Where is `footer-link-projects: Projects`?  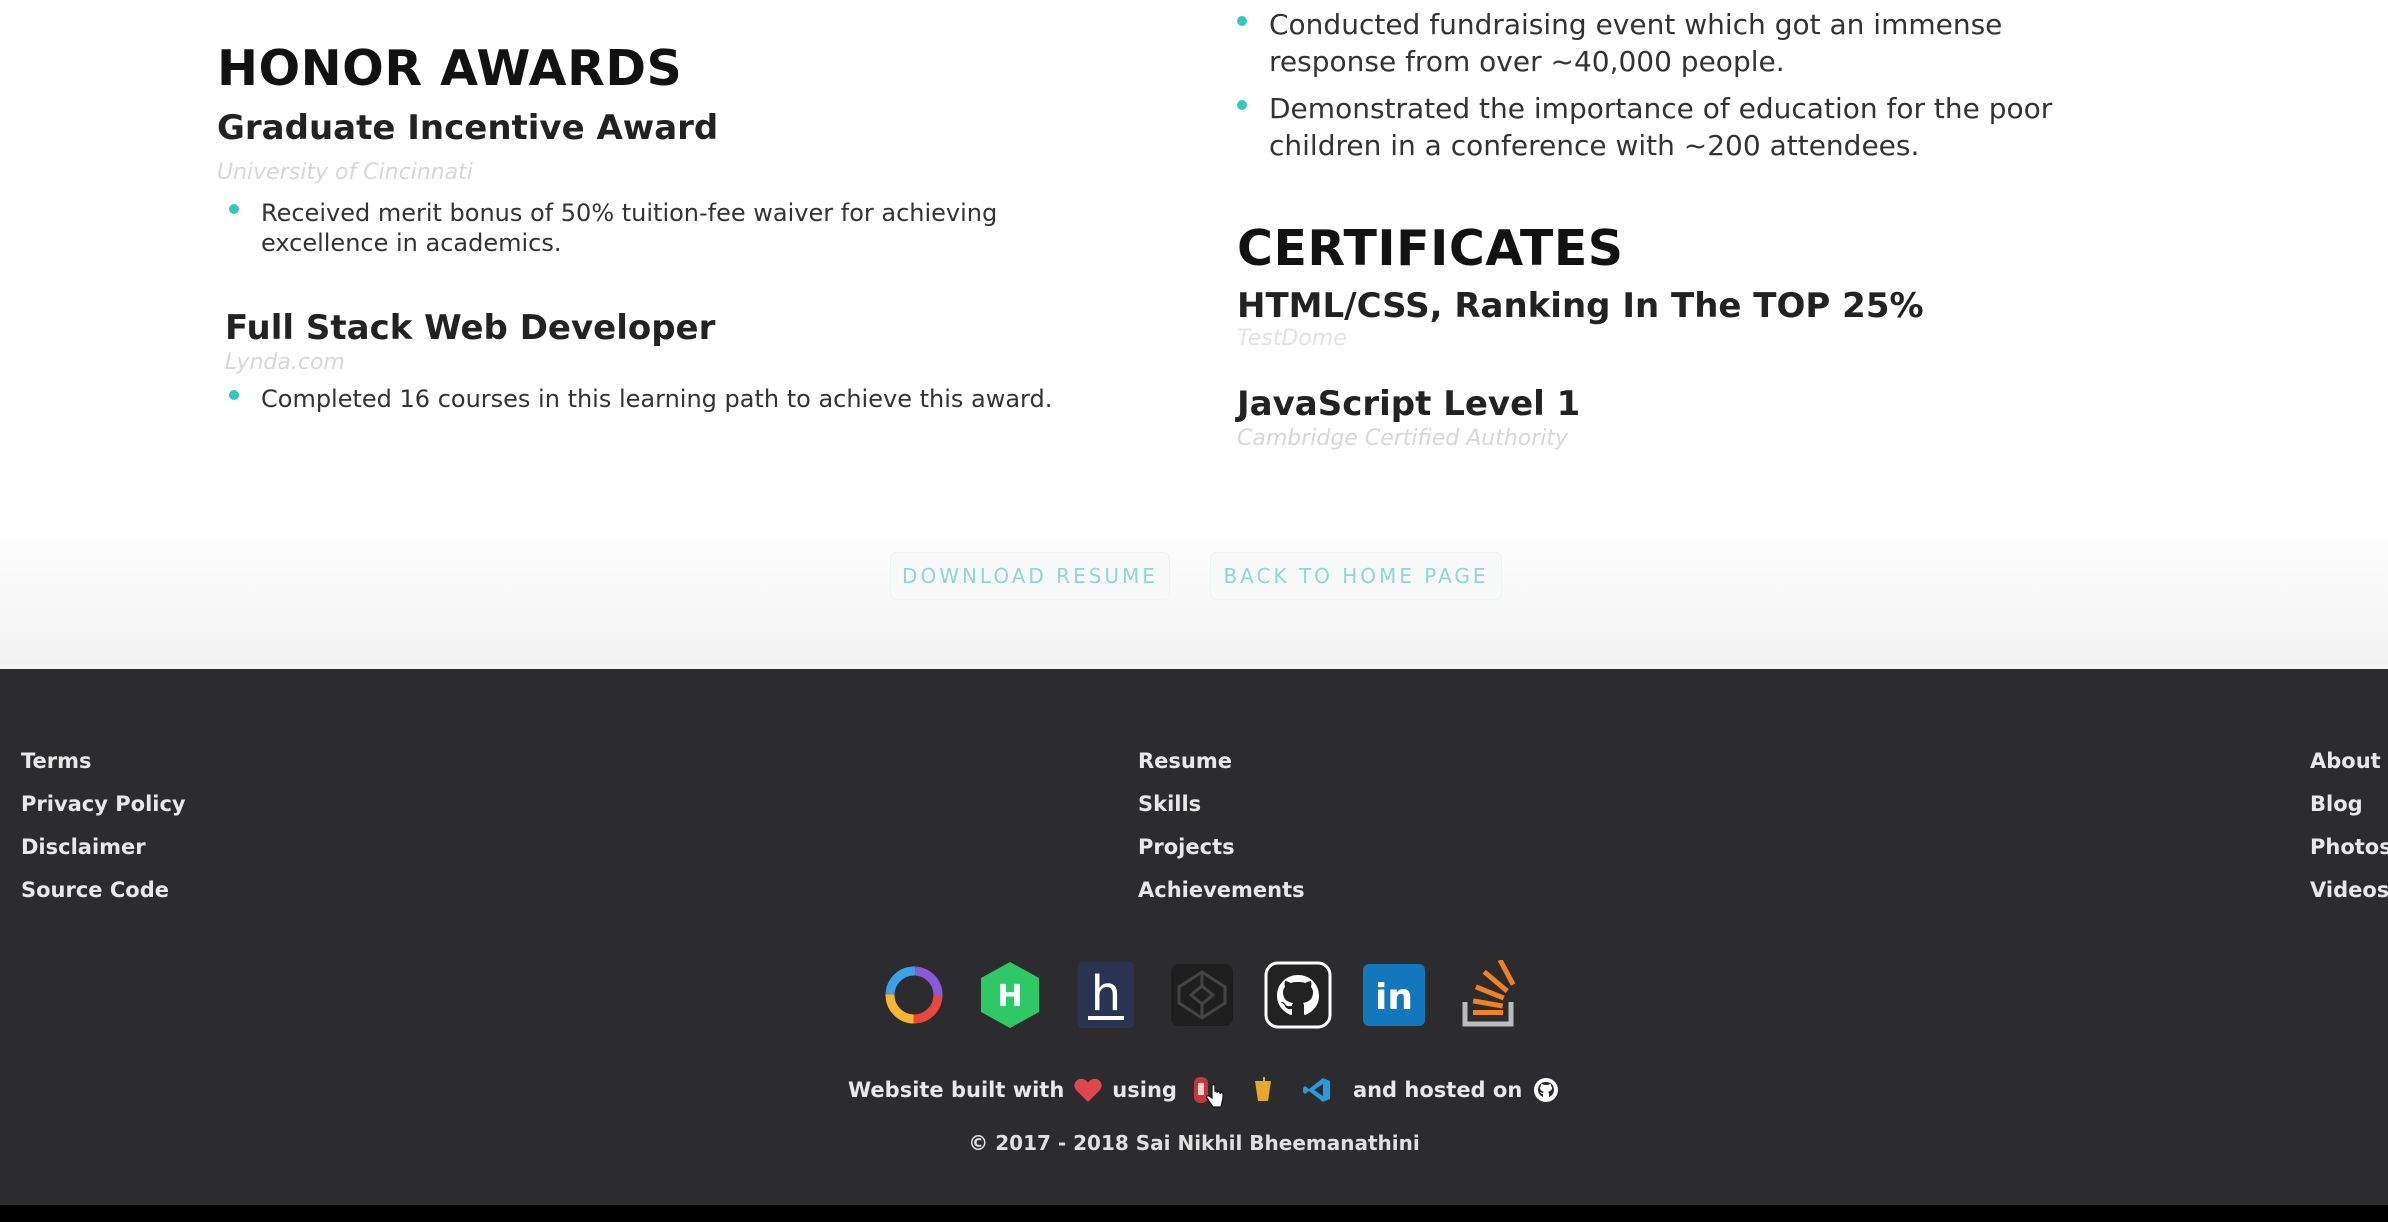
footer-link-projects: Projects is located at coordinates (1221, 856).